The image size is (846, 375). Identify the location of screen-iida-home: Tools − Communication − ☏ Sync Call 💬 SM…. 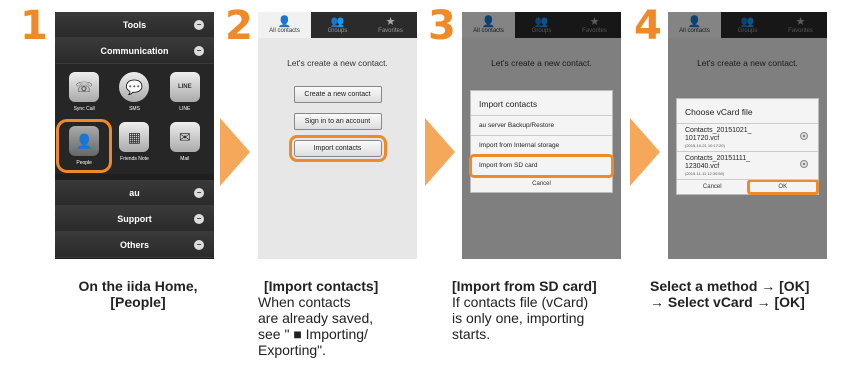
(134, 135).